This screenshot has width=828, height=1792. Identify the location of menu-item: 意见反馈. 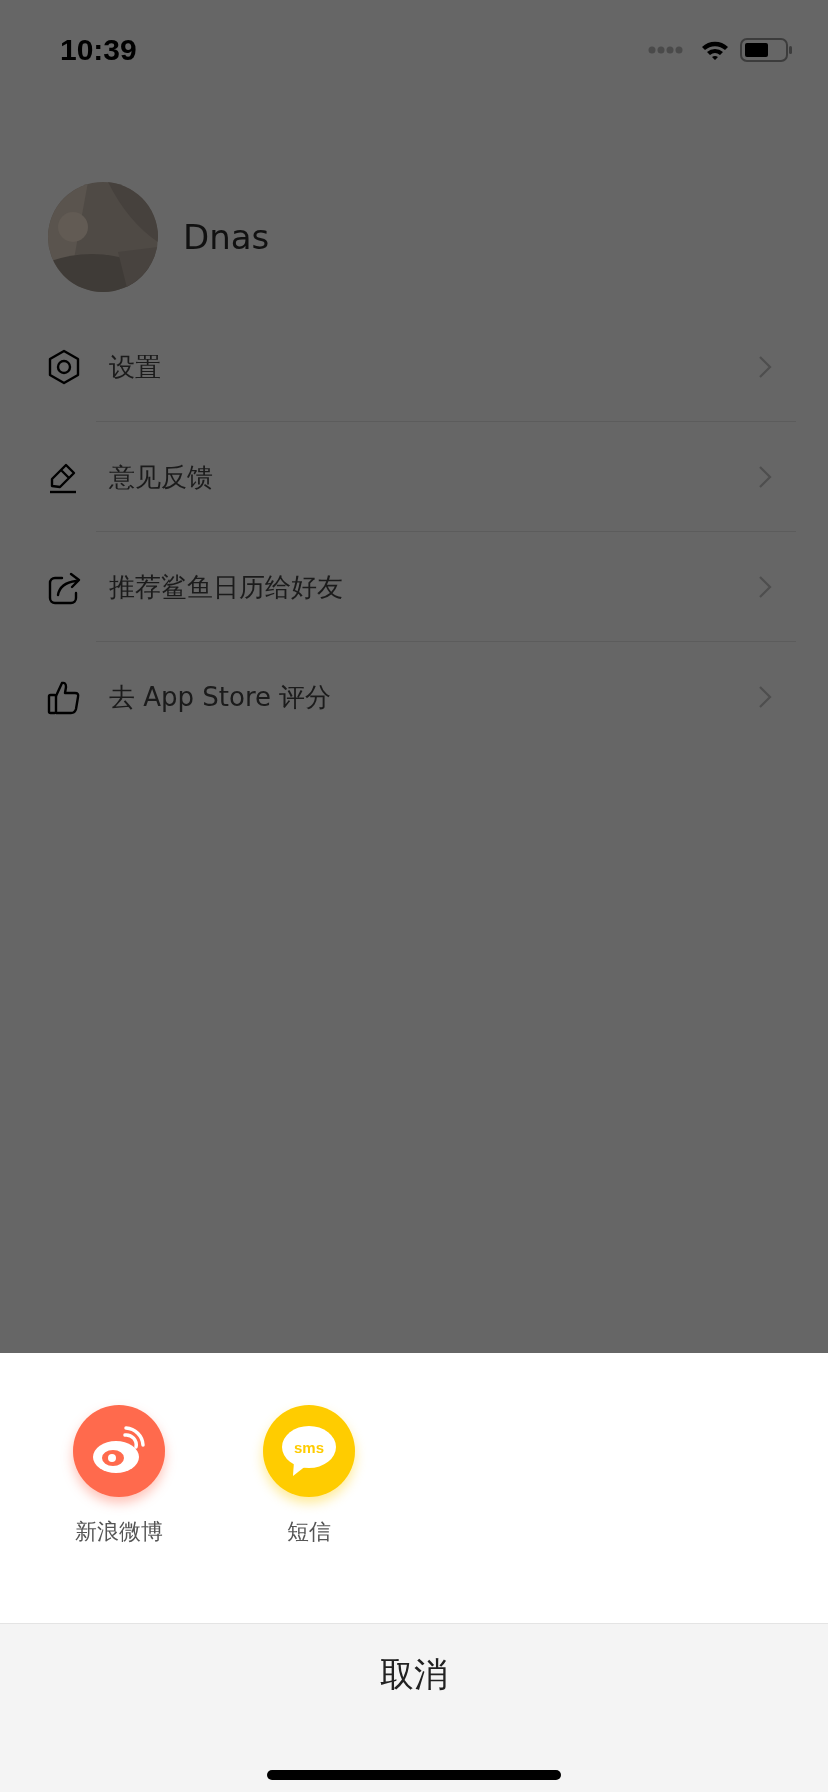
(421, 477).